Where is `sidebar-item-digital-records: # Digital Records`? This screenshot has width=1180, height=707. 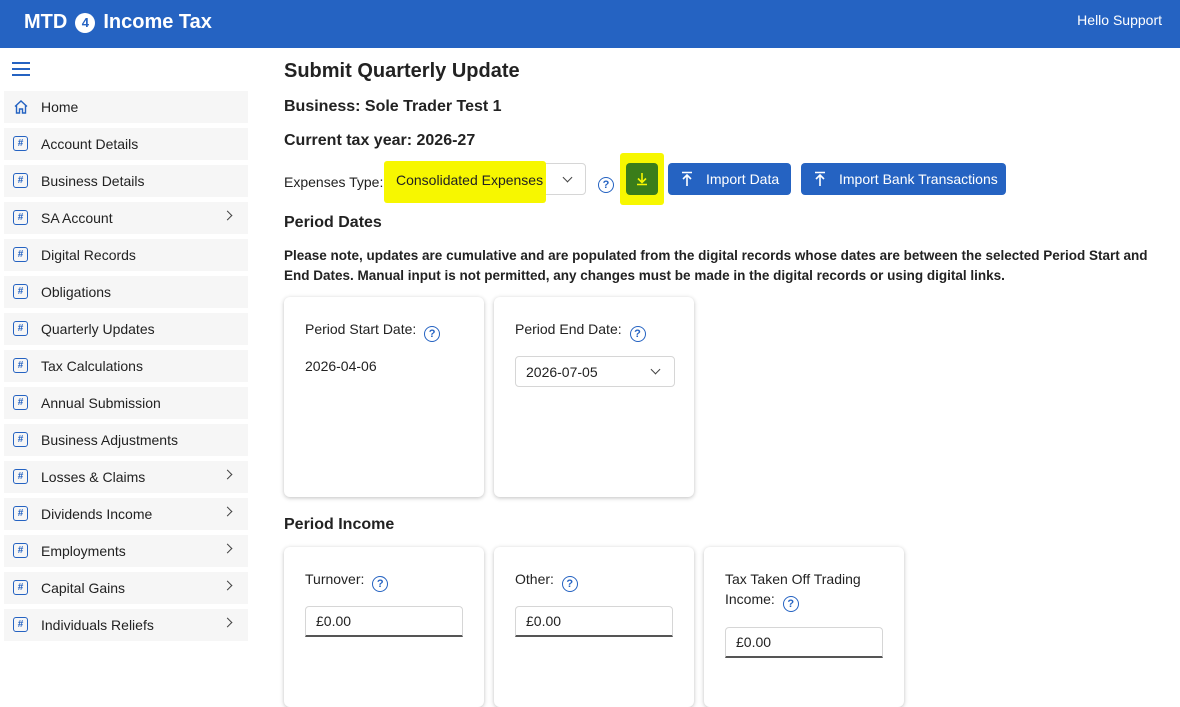 sidebar-item-digital-records: # Digital Records is located at coordinates (126, 255).